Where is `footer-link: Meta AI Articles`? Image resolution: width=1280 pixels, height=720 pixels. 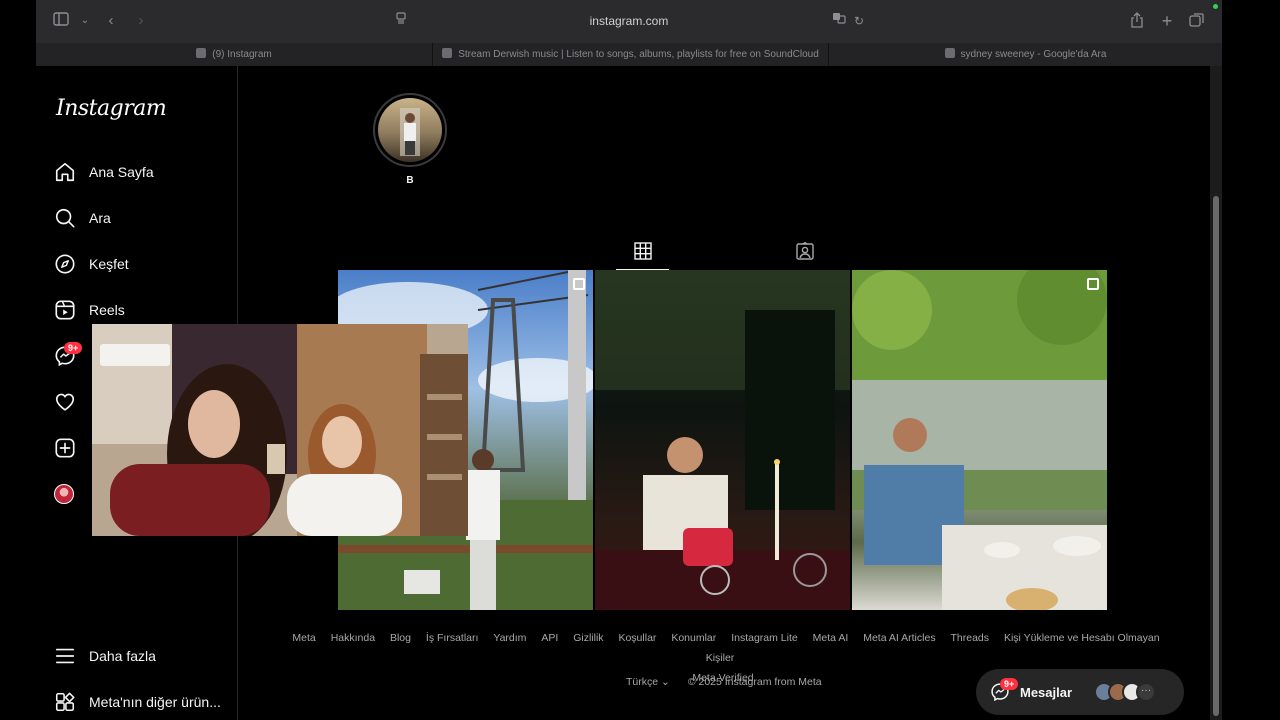
footer-link: Meta AI Articles is located at coordinates (899, 638).